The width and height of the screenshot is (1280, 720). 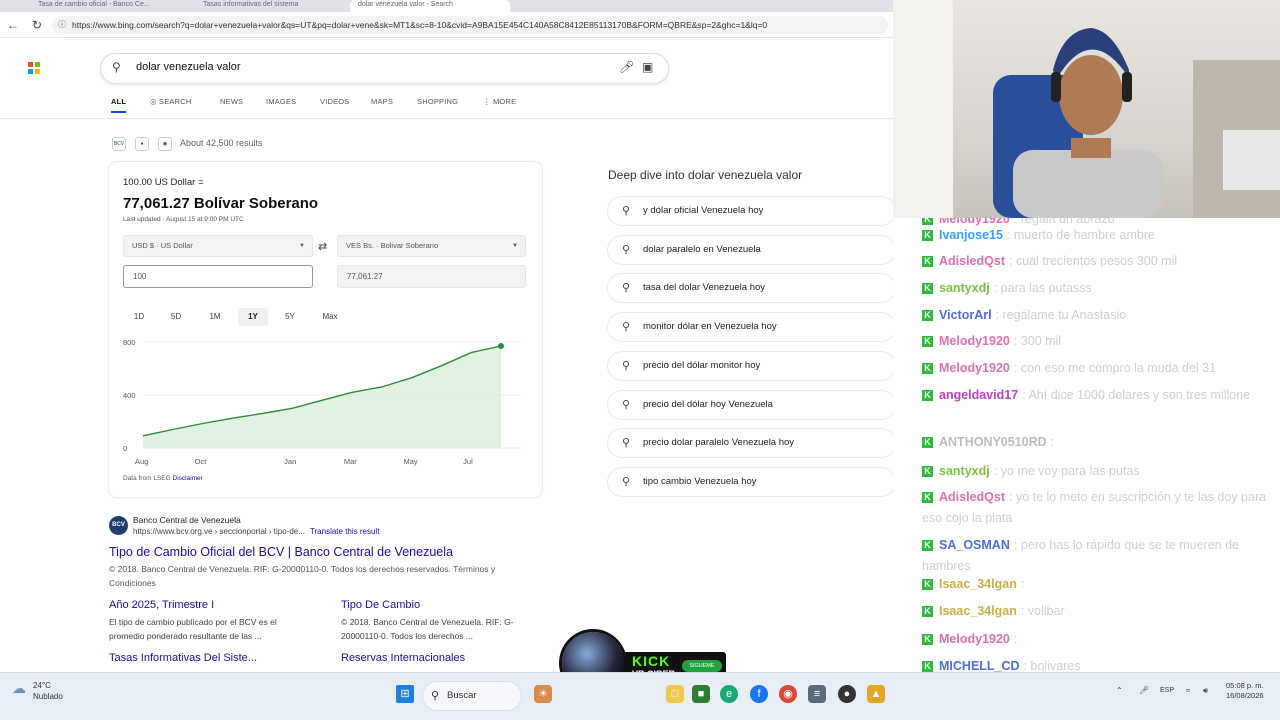 What do you see at coordinates (345, 531) in the screenshot?
I see `translate-link: Translate this result` at bounding box center [345, 531].